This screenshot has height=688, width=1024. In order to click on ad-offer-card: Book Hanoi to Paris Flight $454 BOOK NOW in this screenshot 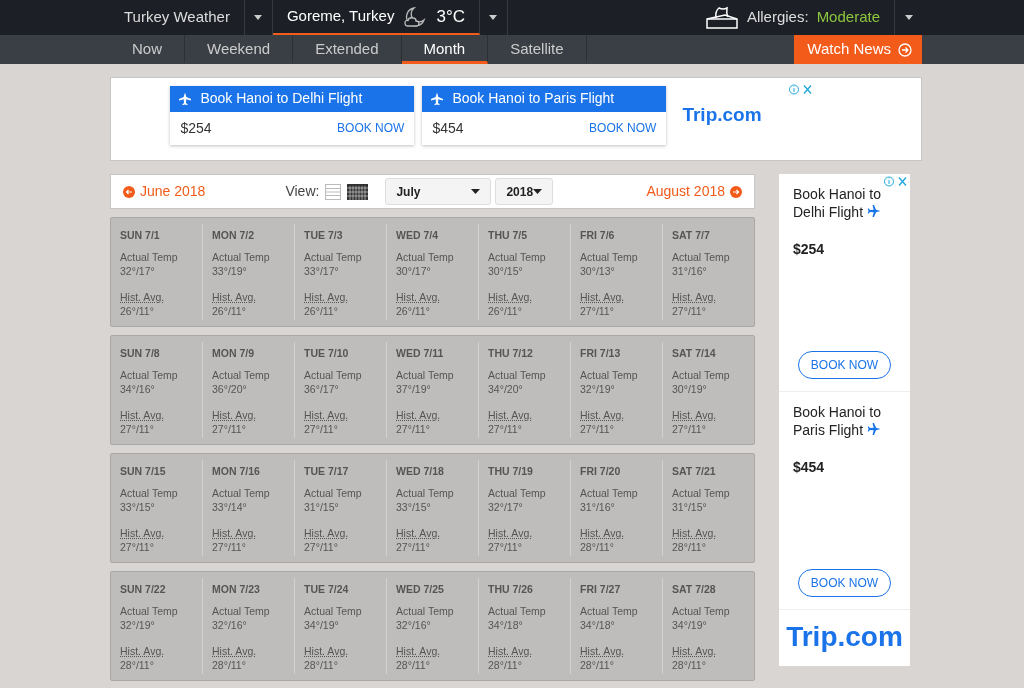, I will do `click(544, 115)`.